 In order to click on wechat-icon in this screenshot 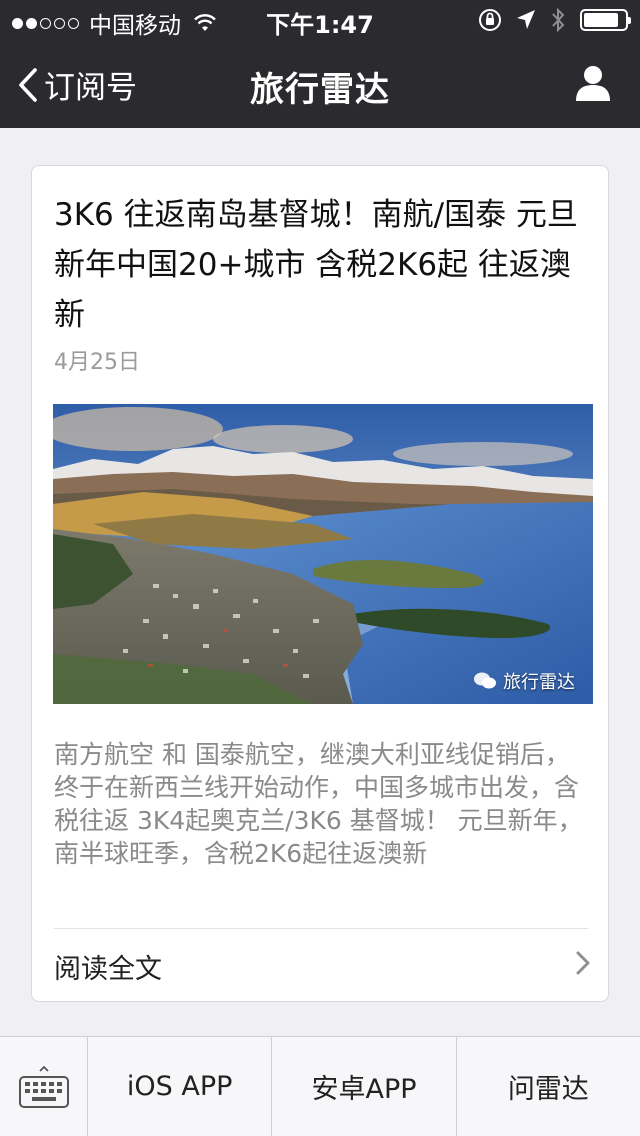, I will do `click(485, 680)`.